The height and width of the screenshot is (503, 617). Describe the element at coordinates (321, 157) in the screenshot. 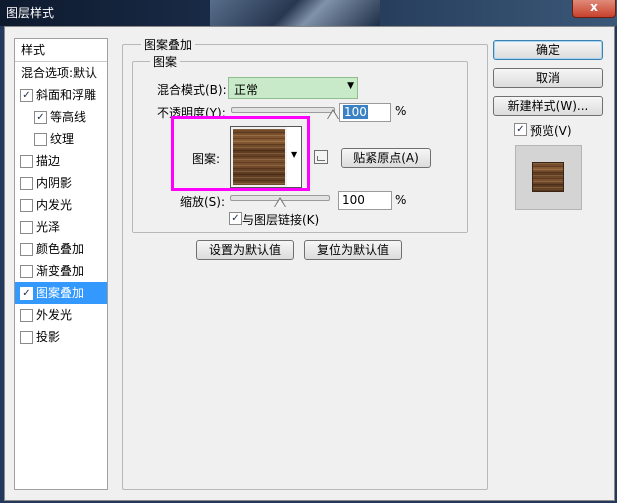

I see `new-preset-icon` at that location.